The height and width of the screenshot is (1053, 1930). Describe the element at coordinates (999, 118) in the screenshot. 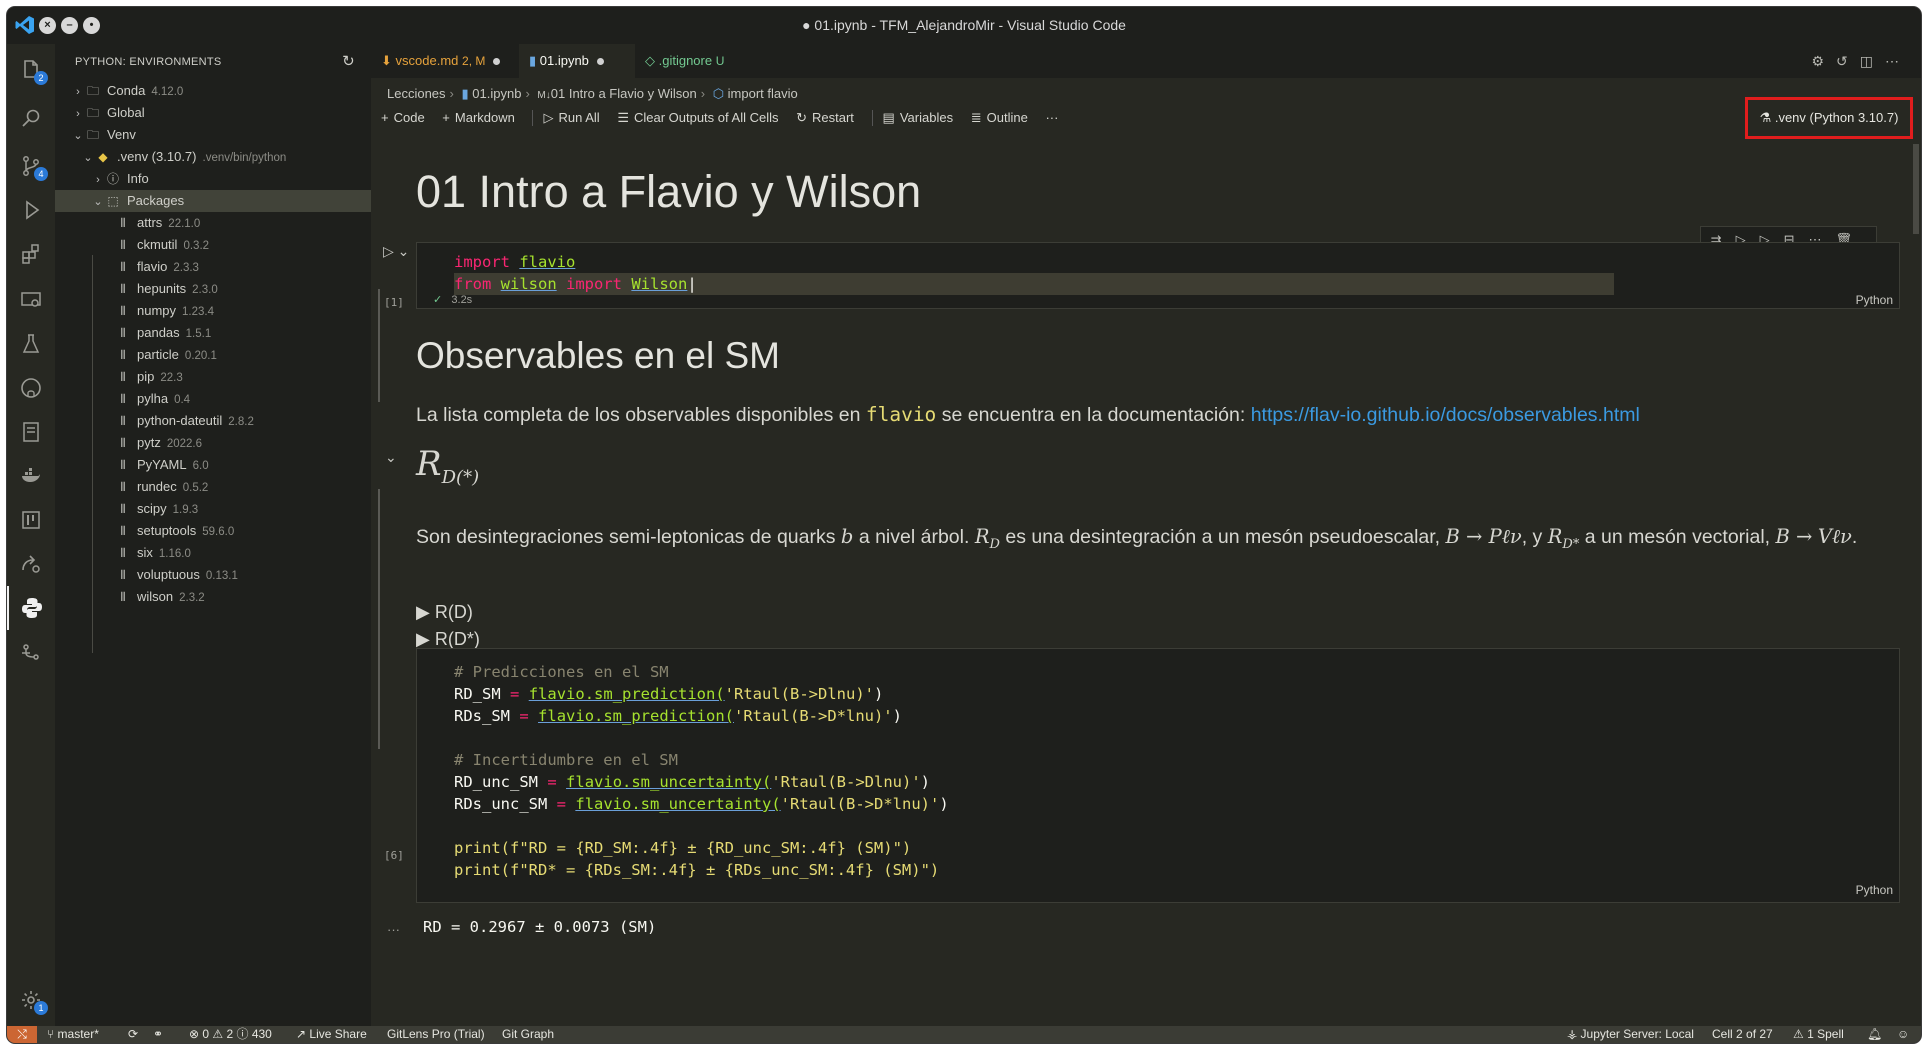

I see `outline-button: ≣ Outline` at that location.